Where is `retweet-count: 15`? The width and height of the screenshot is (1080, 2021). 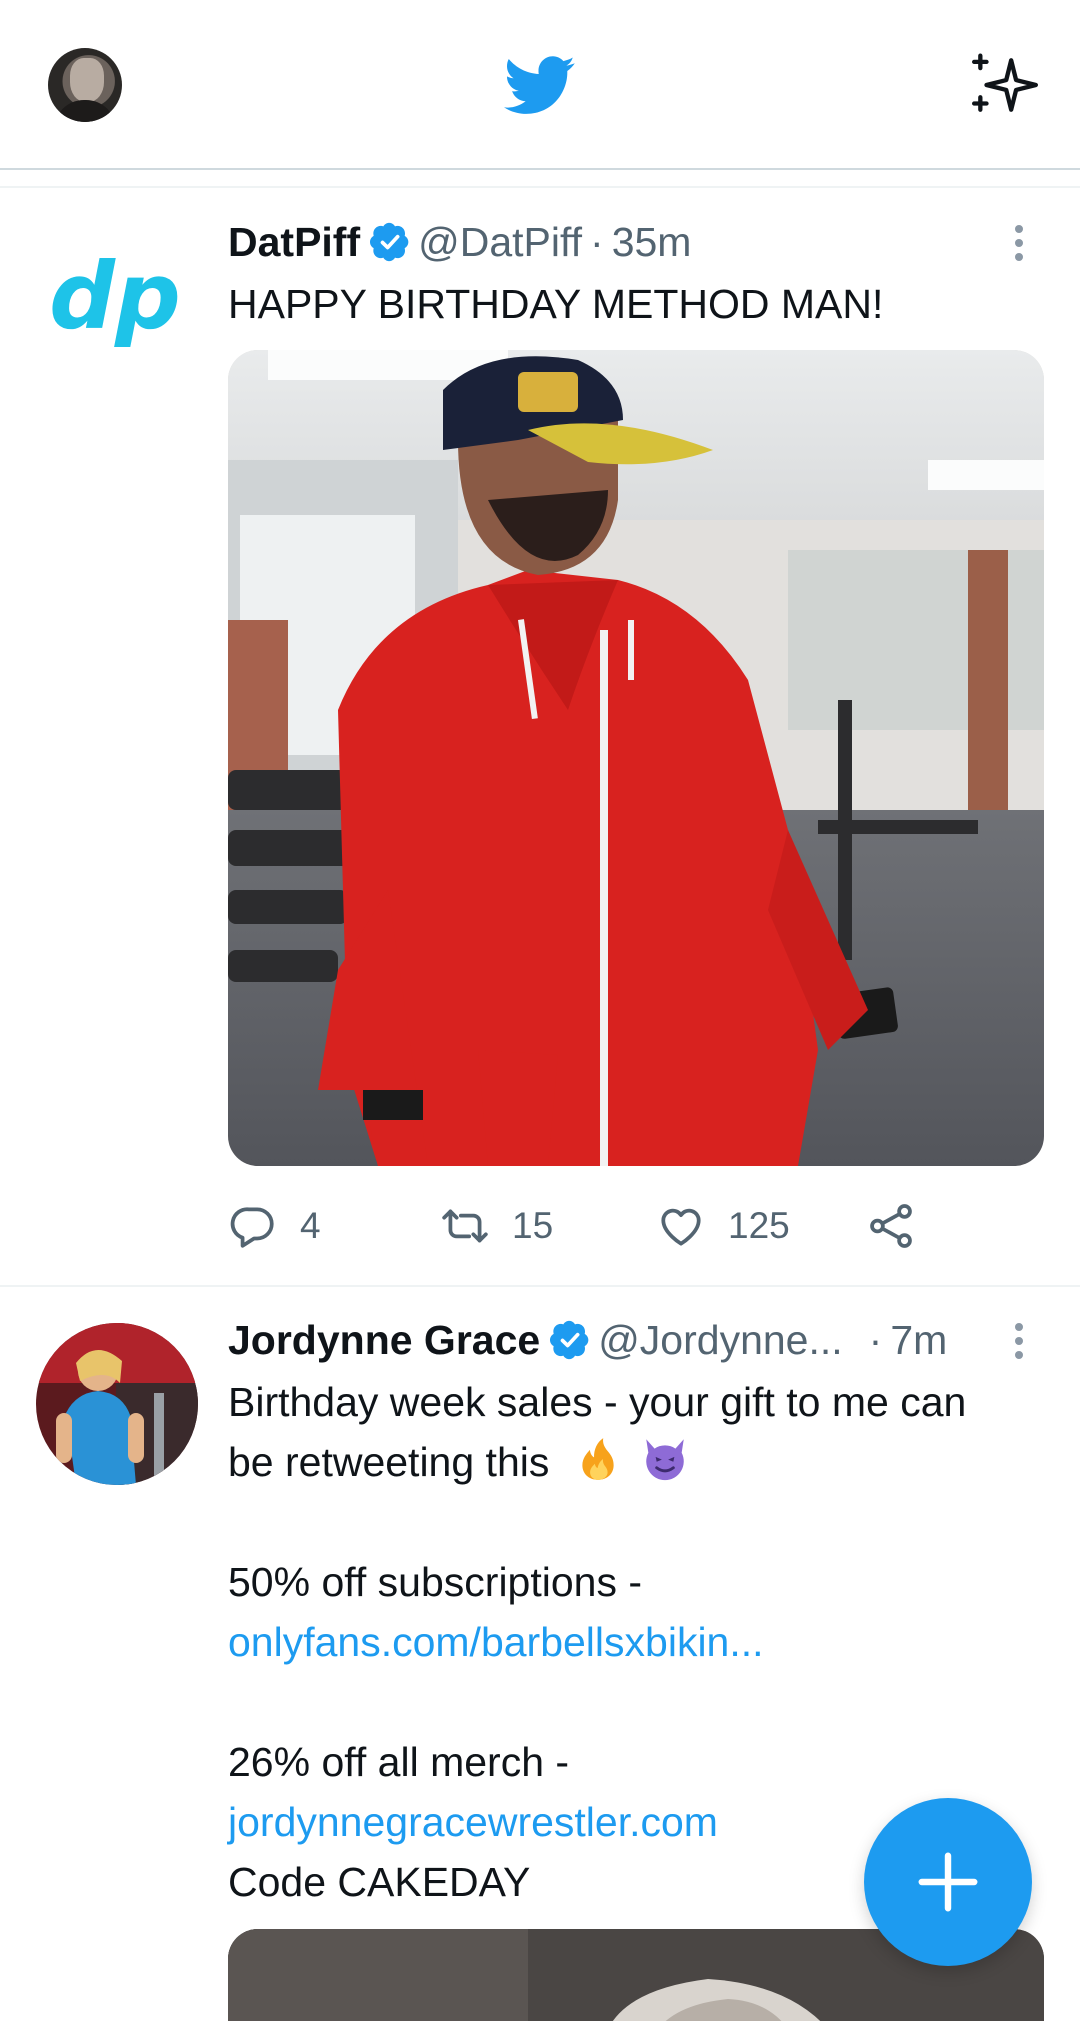 retweet-count: 15 is located at coordinates (533, 1225).